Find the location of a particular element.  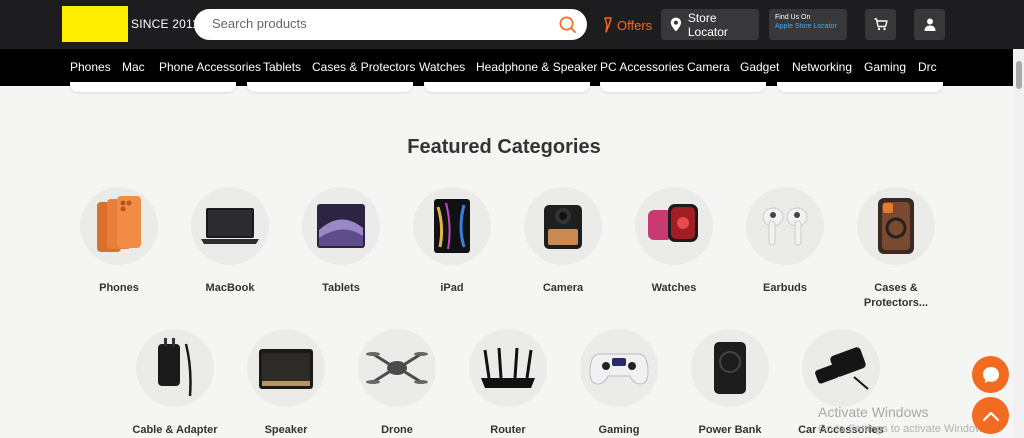

nav-item-drone: Drc is located at coordinates (927, 67).